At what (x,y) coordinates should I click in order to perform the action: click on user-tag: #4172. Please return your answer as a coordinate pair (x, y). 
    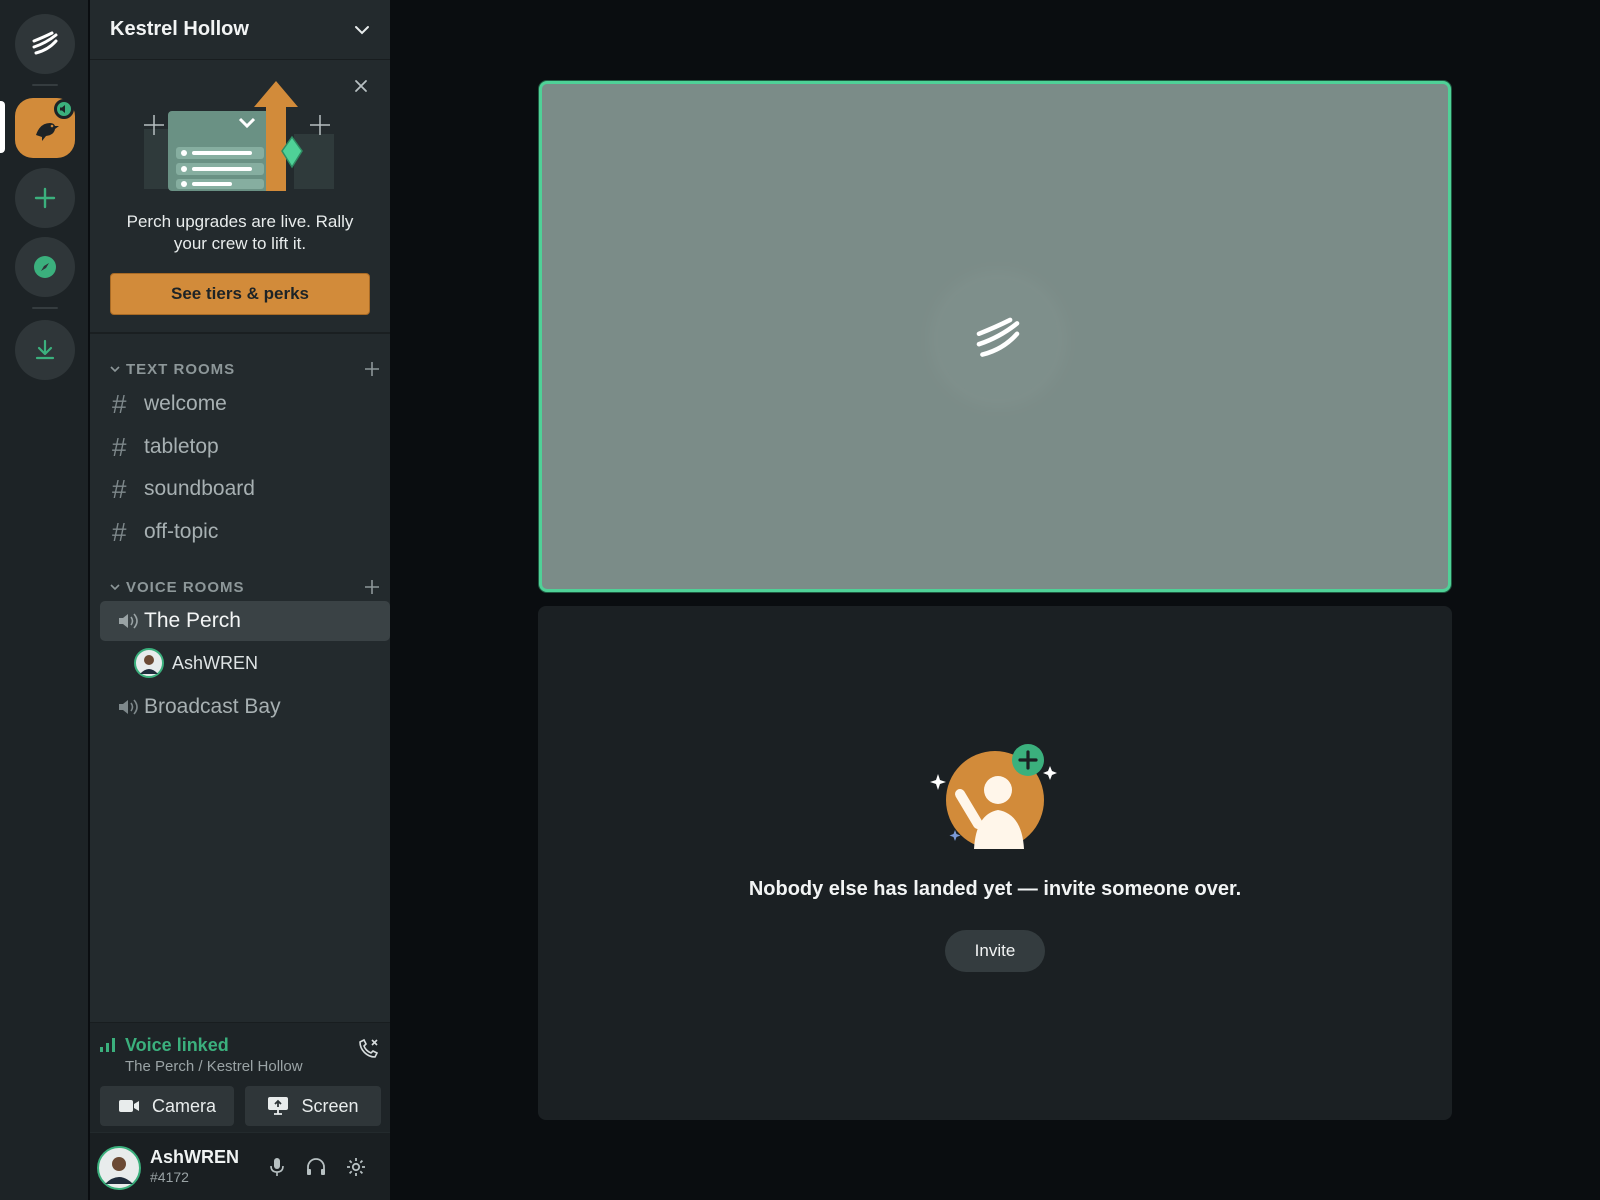
    Looking at the image, I should click on (169, 1177).